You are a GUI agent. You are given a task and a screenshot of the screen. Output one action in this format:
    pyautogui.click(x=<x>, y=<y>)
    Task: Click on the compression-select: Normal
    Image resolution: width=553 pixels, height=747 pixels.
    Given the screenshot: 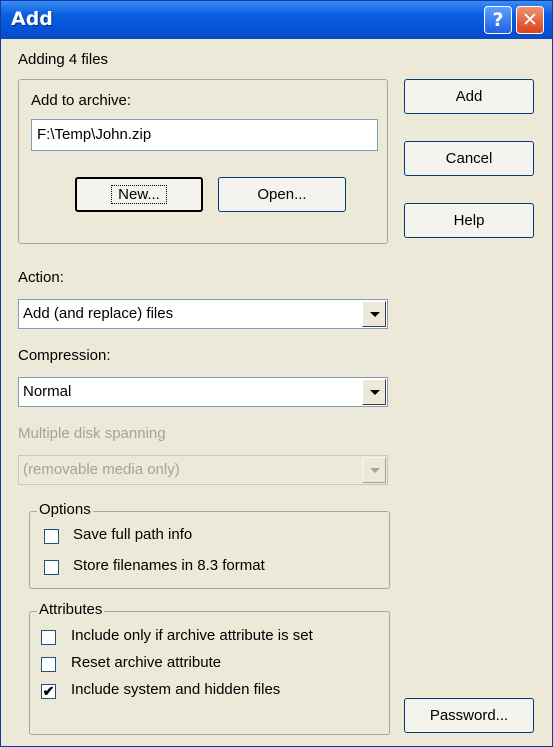 What is the action you would take?
    pyautogui.click(x=203, y=392)
    